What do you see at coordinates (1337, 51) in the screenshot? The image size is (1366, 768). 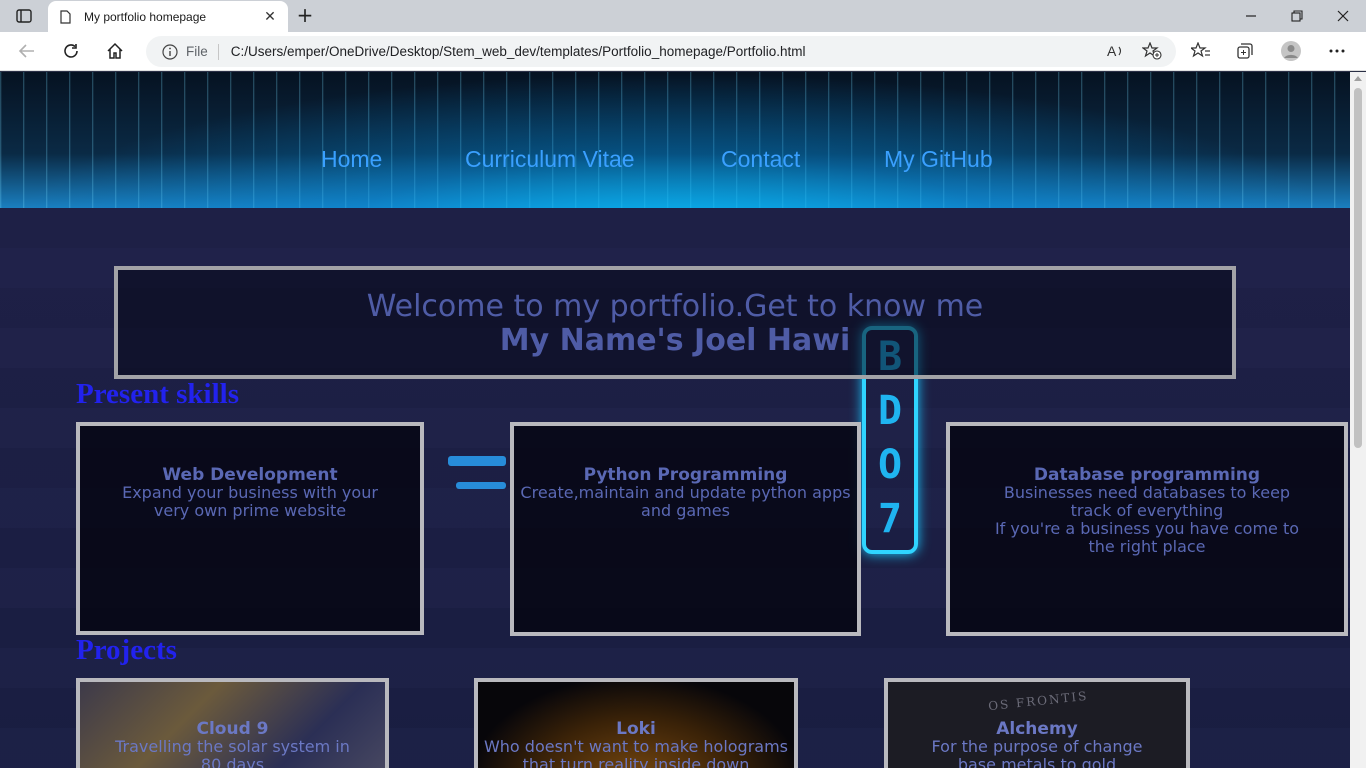 I see `more-options-icon` at bounding box center [1337, 51].